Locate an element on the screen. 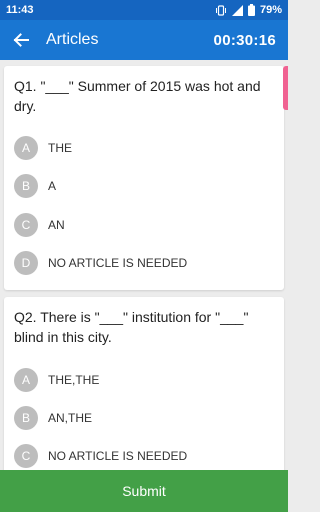 The image size is (320, 512). app-bar: Articles 00:30:16 is located at coordinates (144, 40).